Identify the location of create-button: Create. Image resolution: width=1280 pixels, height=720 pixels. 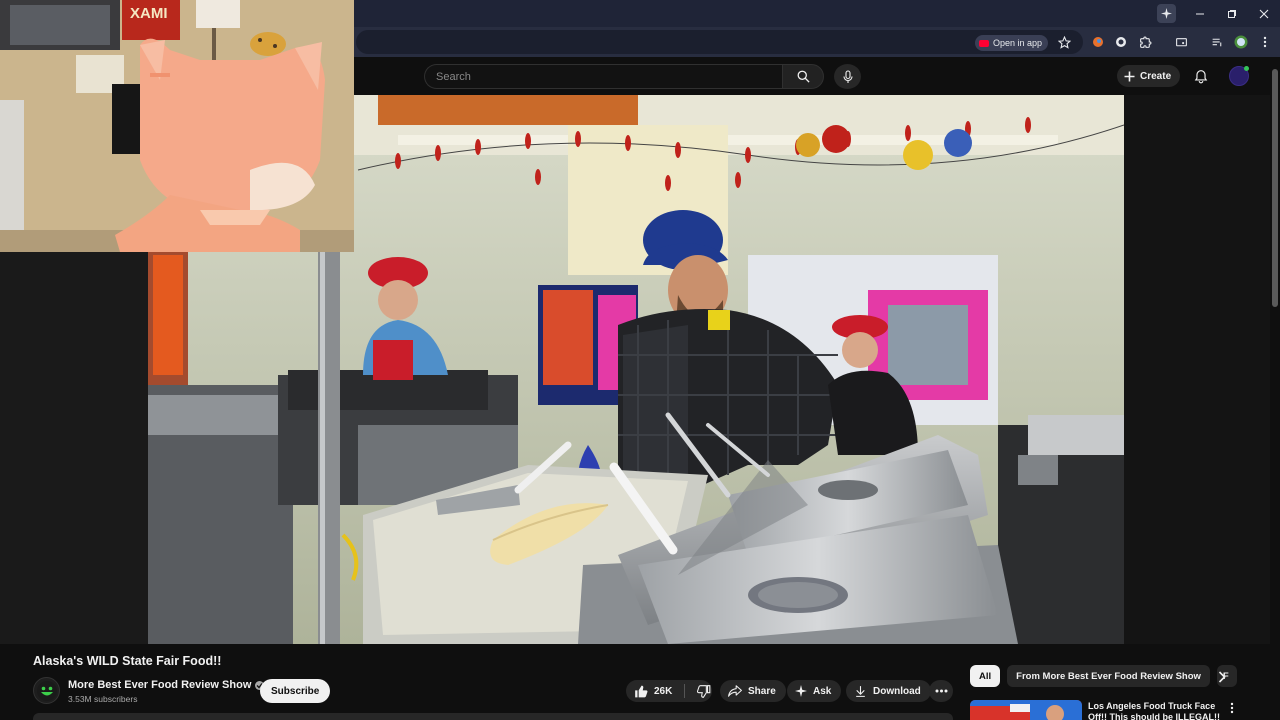
(1149, 76).